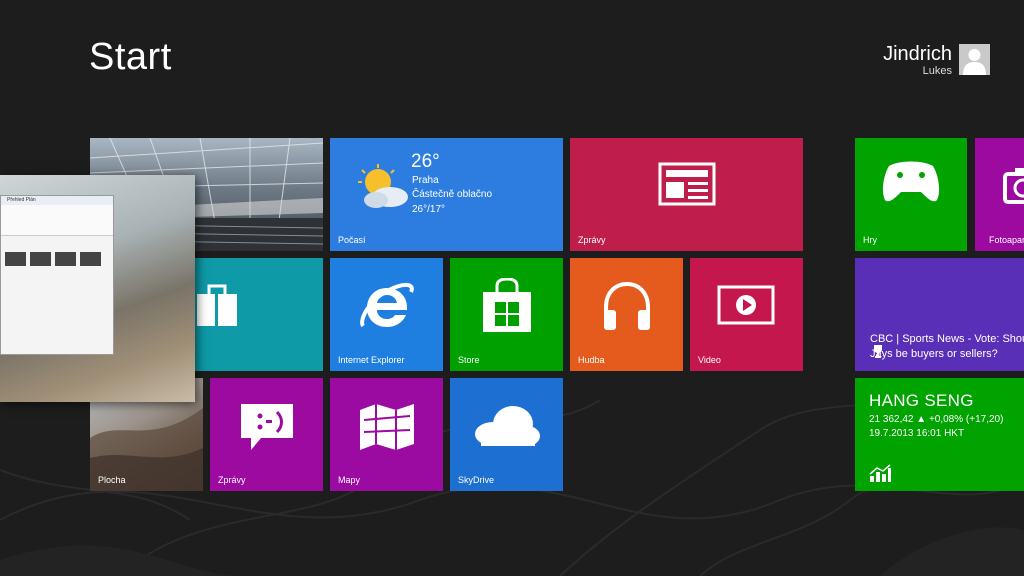 The height and width of the screenshot is (576, 1024). I want to click on start-title: Start, so click(130, 57).